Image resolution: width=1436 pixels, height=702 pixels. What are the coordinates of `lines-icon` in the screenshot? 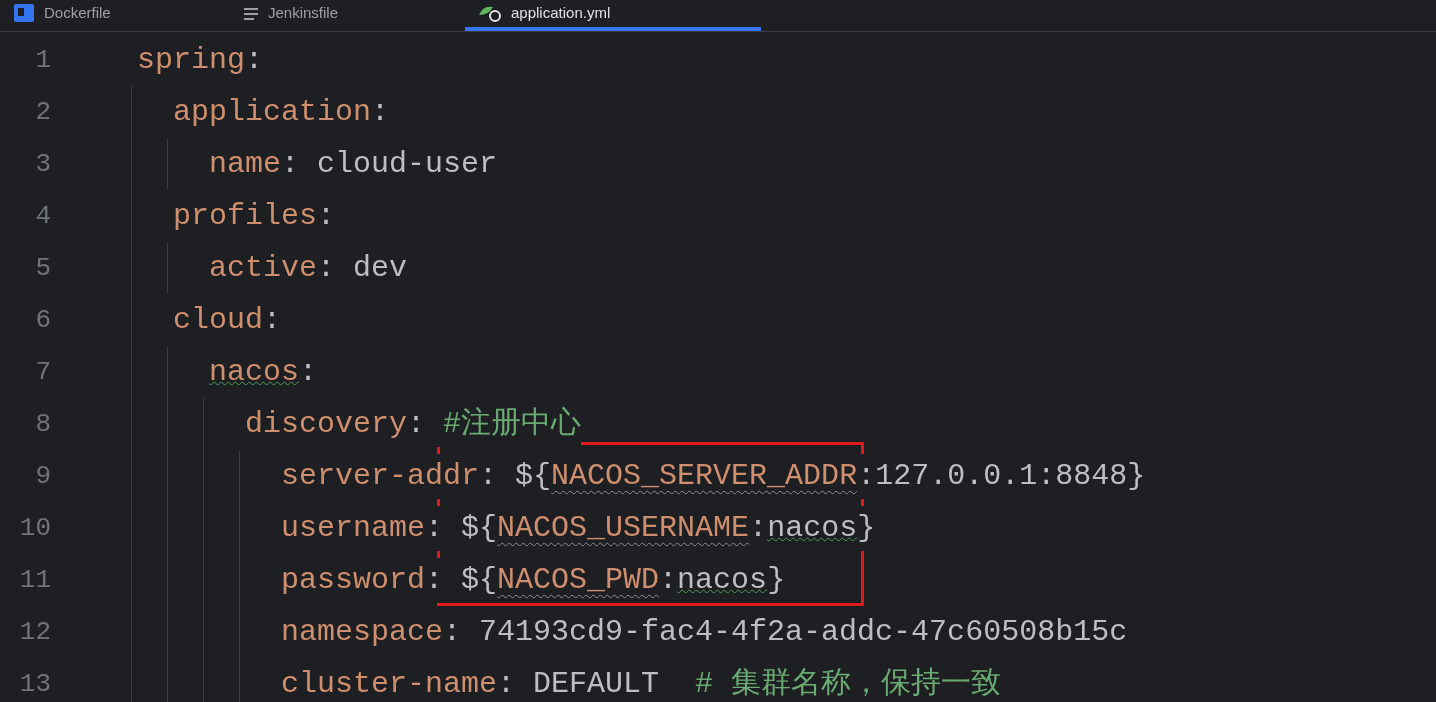 It's located at (251, 13).